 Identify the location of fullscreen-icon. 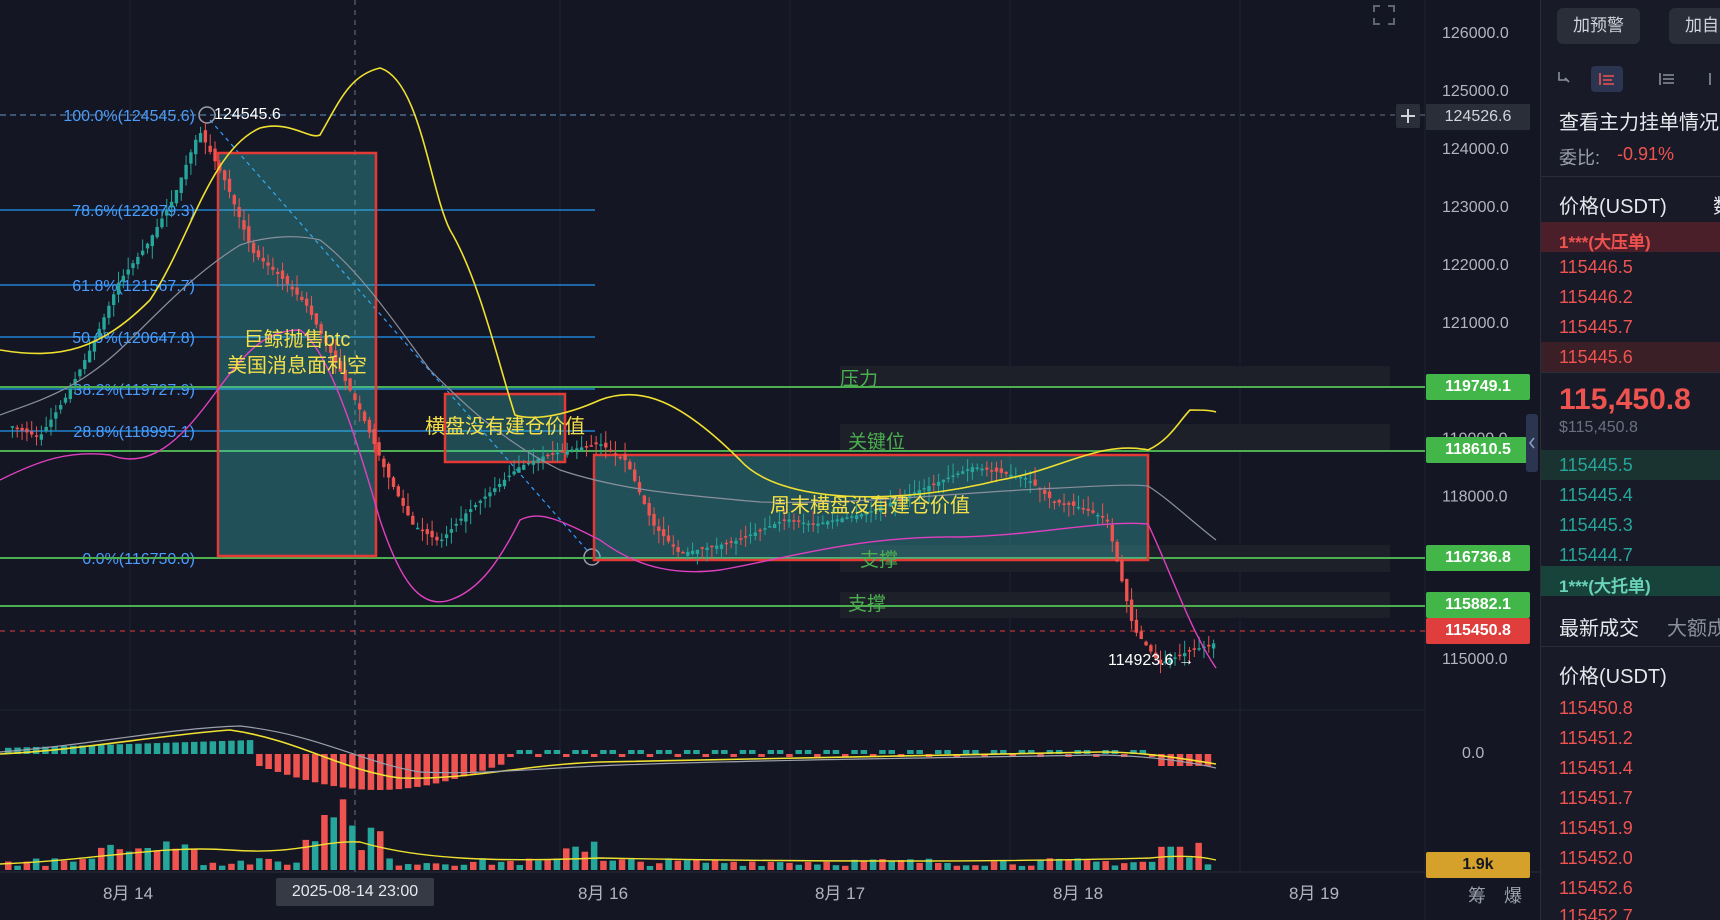
(1384, 14).